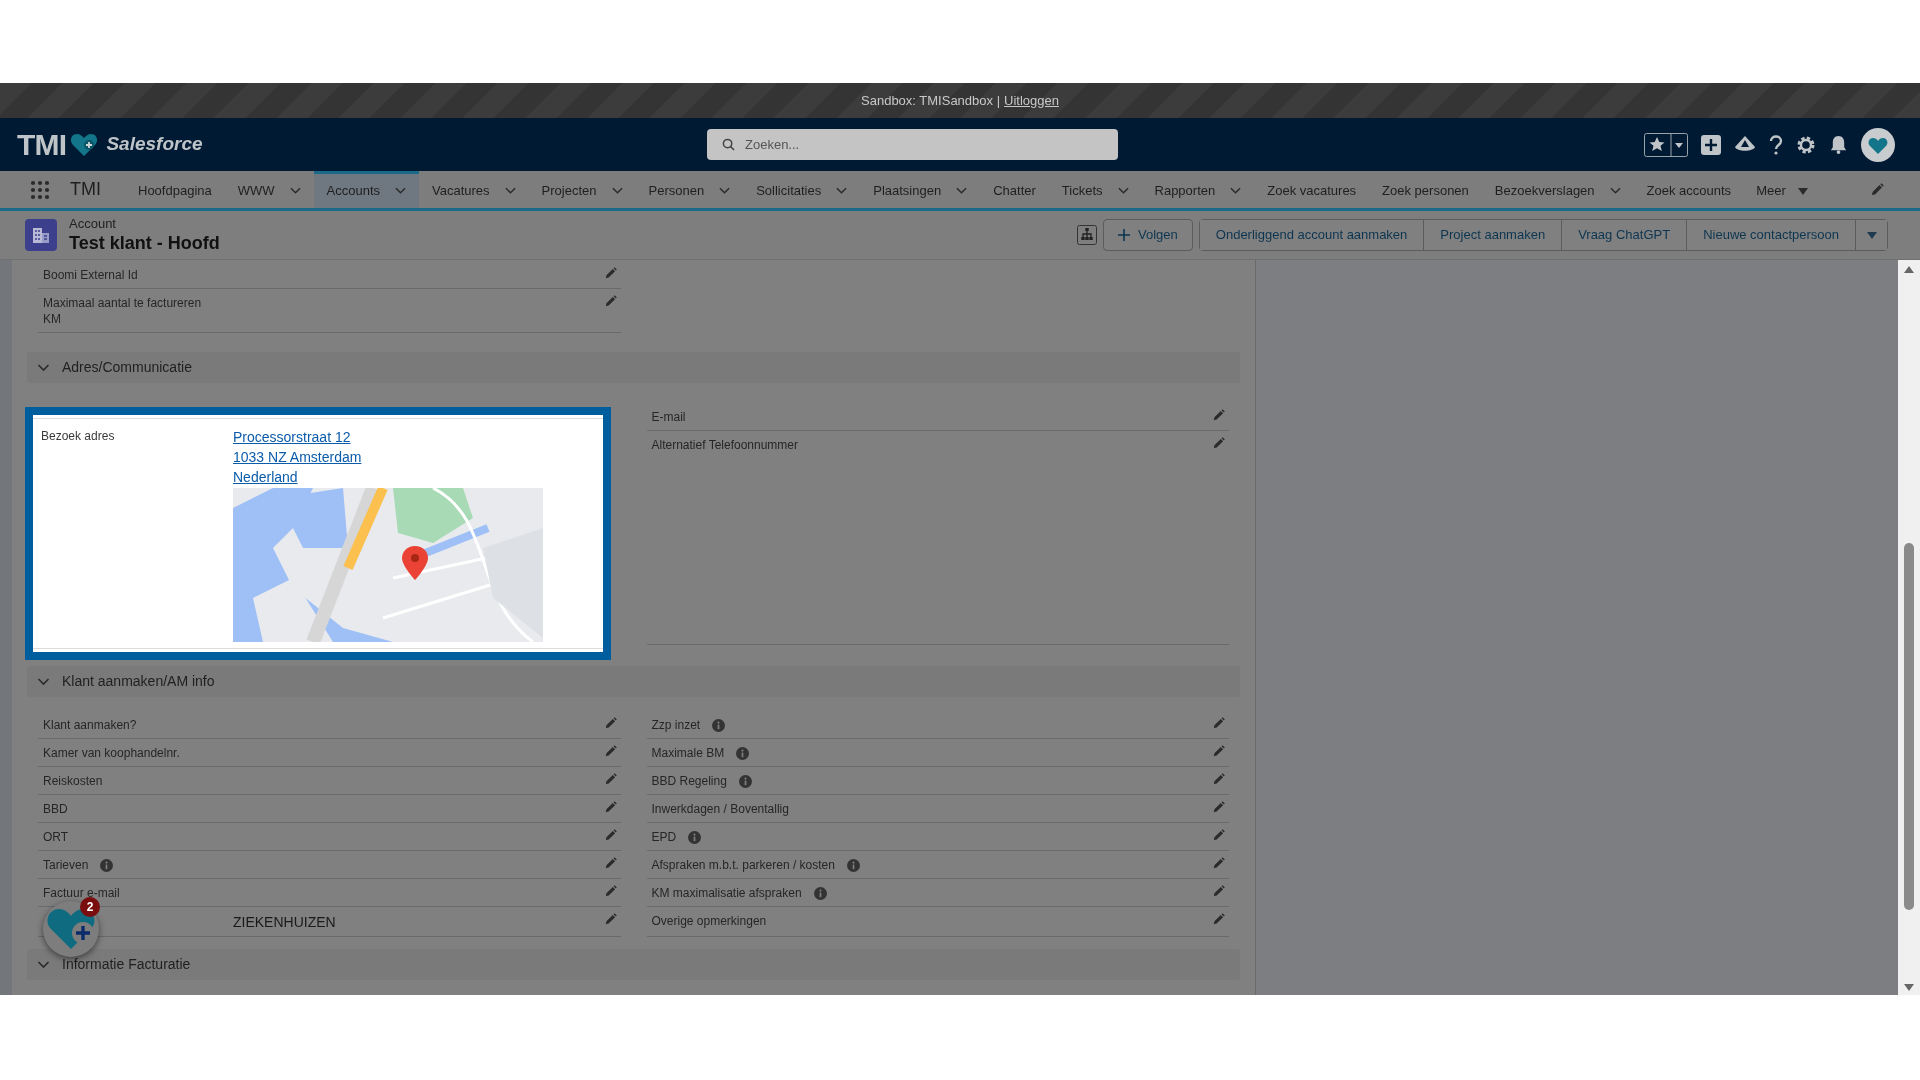  Describe the element at coordinates (154, 144) in the screenshot. I see `brand-name: Salesforce` at that location.